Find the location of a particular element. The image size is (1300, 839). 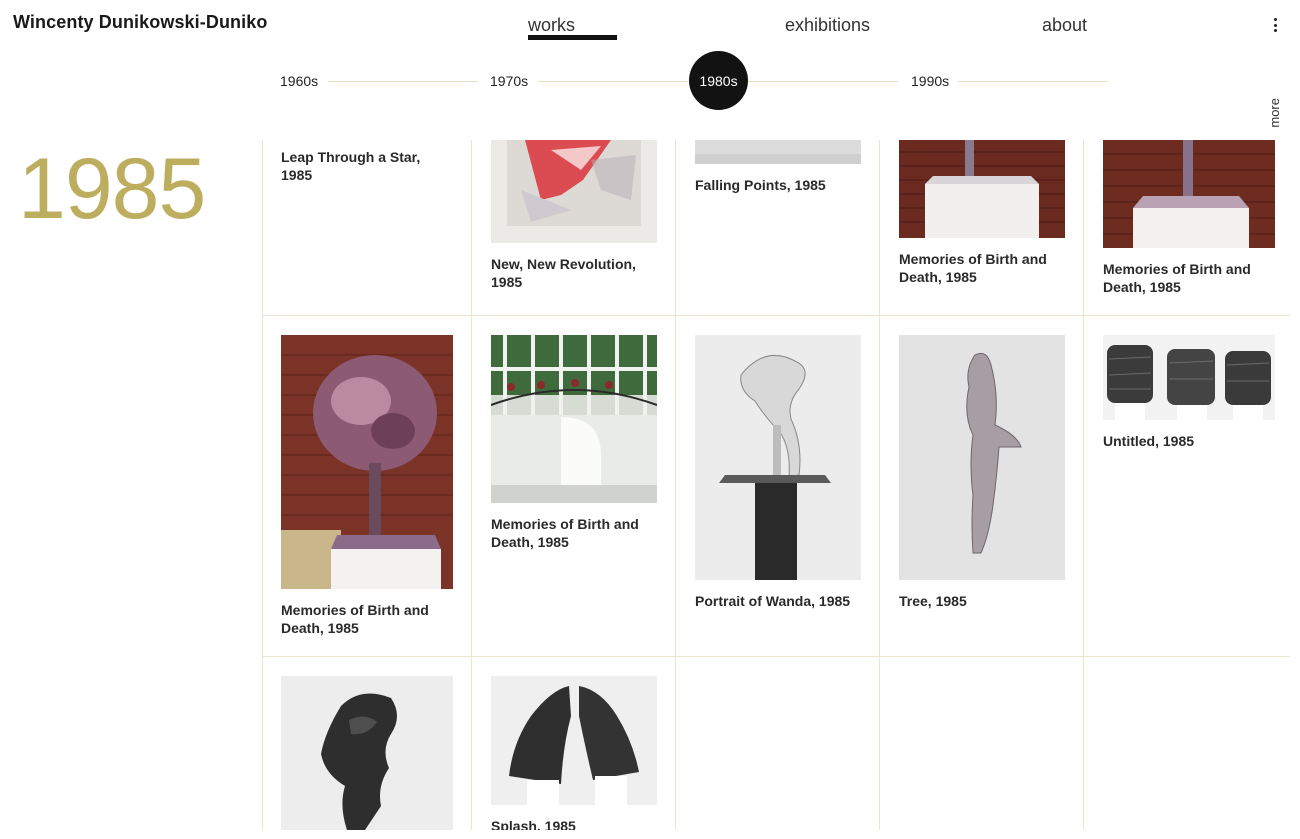

decade-1970s: 1970s is located at coordinates (509, 81).